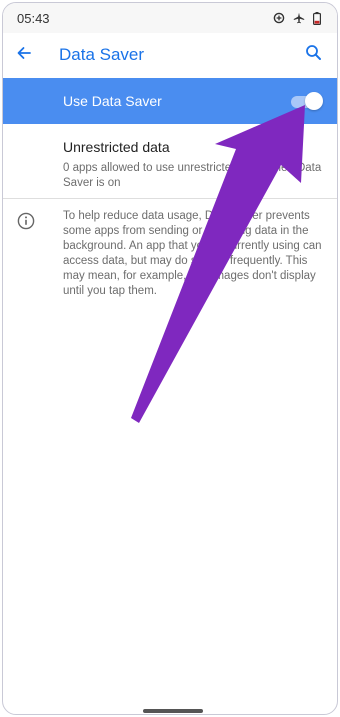 The width and height of the screenshot is (340, 717). I want to click on switch-thumb, so click(314, 101).